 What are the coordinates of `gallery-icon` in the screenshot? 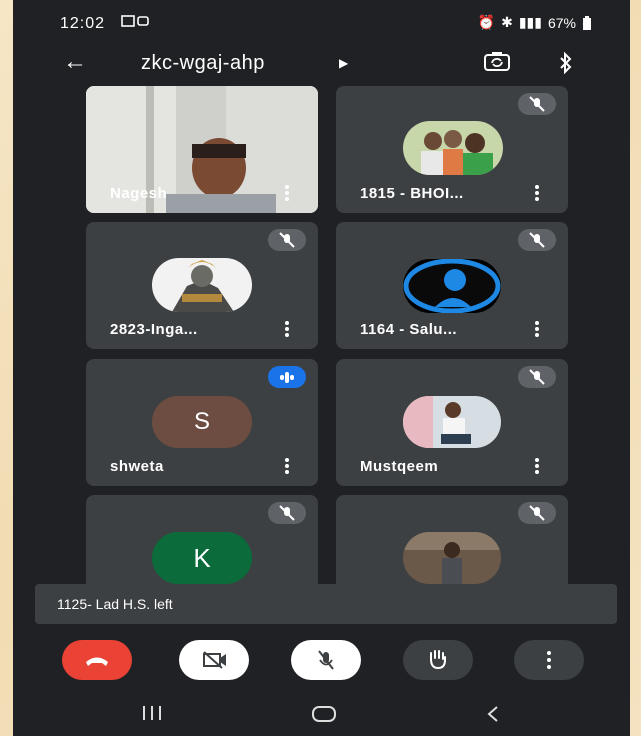 It's located at (135, 21).